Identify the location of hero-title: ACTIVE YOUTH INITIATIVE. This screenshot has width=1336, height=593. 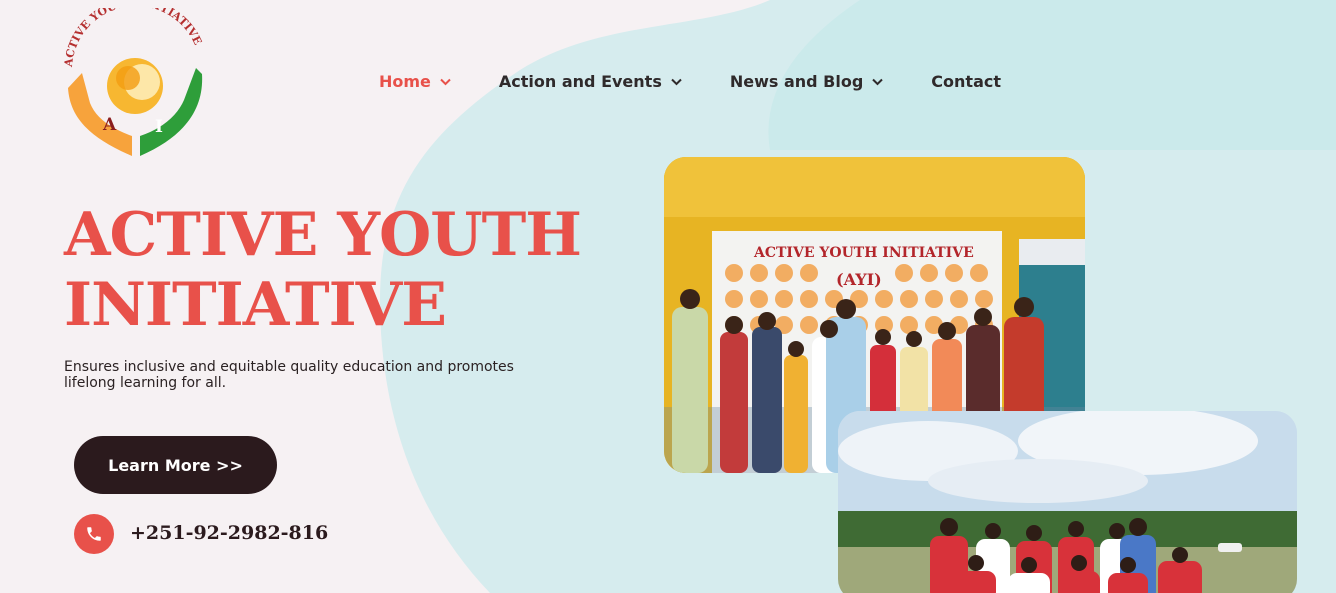
(323, 270).